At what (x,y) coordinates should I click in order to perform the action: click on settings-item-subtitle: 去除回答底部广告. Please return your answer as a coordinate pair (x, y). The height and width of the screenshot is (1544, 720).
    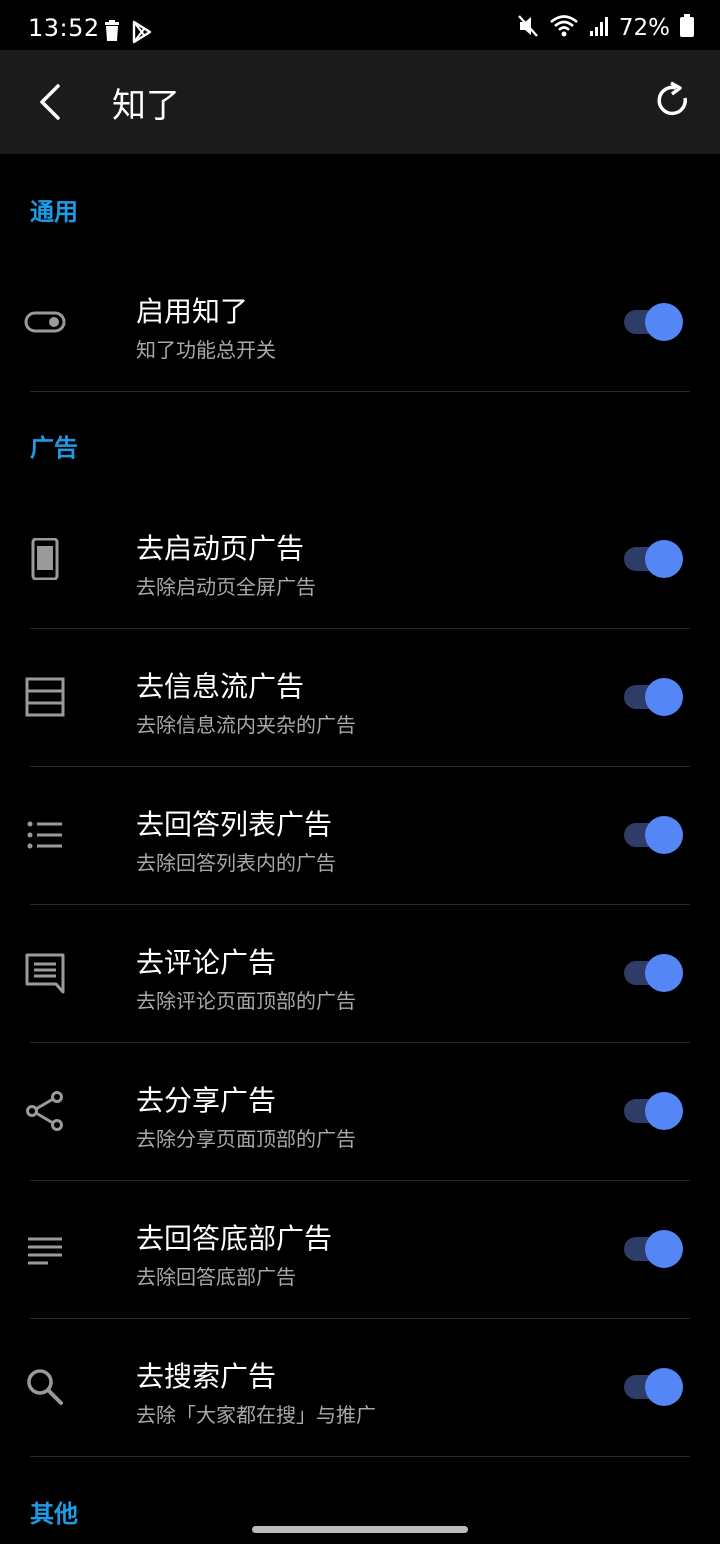
    Looking at the image, I should click on (216, 1277).